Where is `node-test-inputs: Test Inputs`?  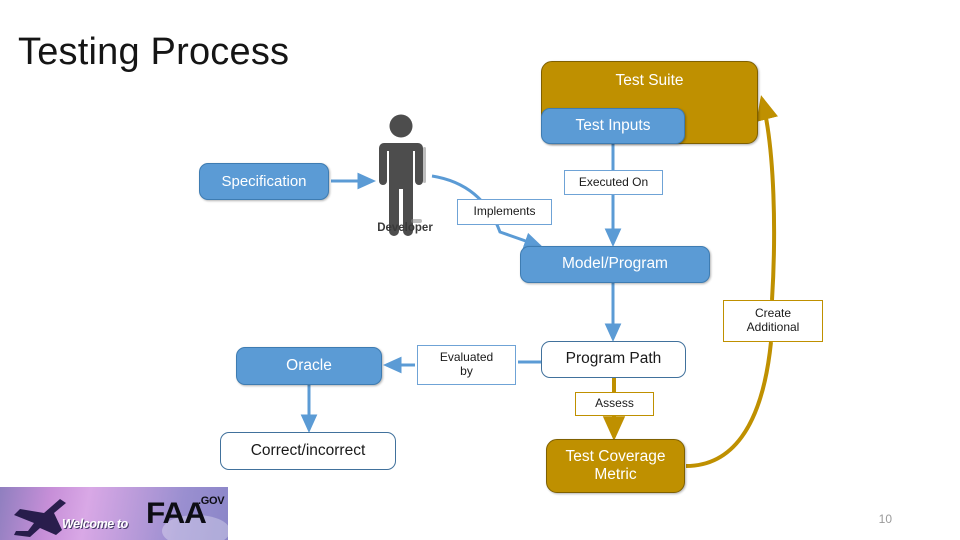
node-test-inputs: Test Inputs is located at coordinates (613, 126).